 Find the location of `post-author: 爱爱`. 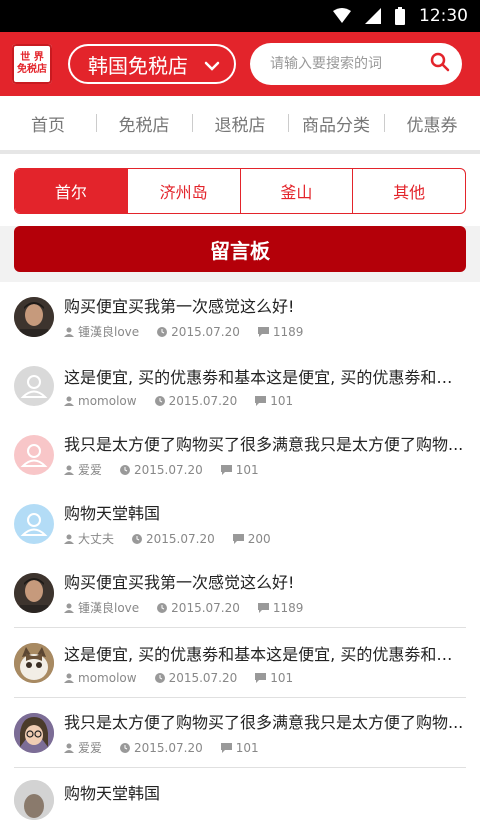

post-author: 爱爱 is located at coordinates (83, 747).